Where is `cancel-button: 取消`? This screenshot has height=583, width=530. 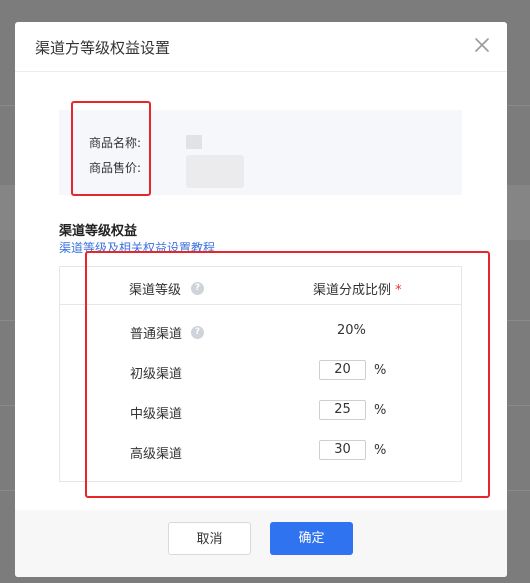 cancel-button: 取消 is located at coordinates (209, 538).